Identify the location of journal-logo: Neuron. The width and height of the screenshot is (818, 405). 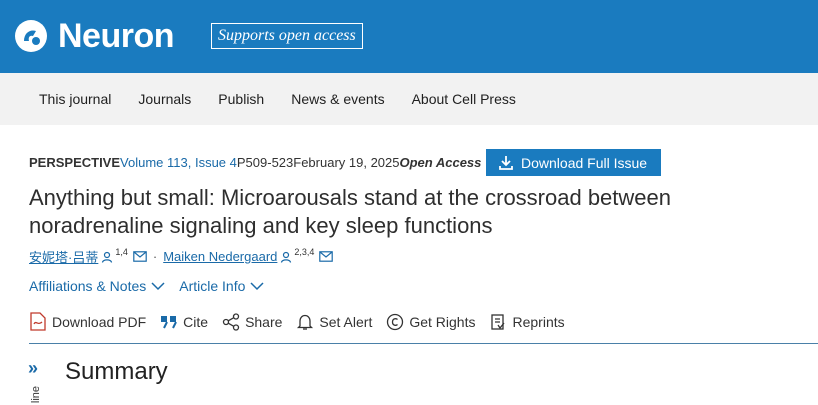
(94, 36).